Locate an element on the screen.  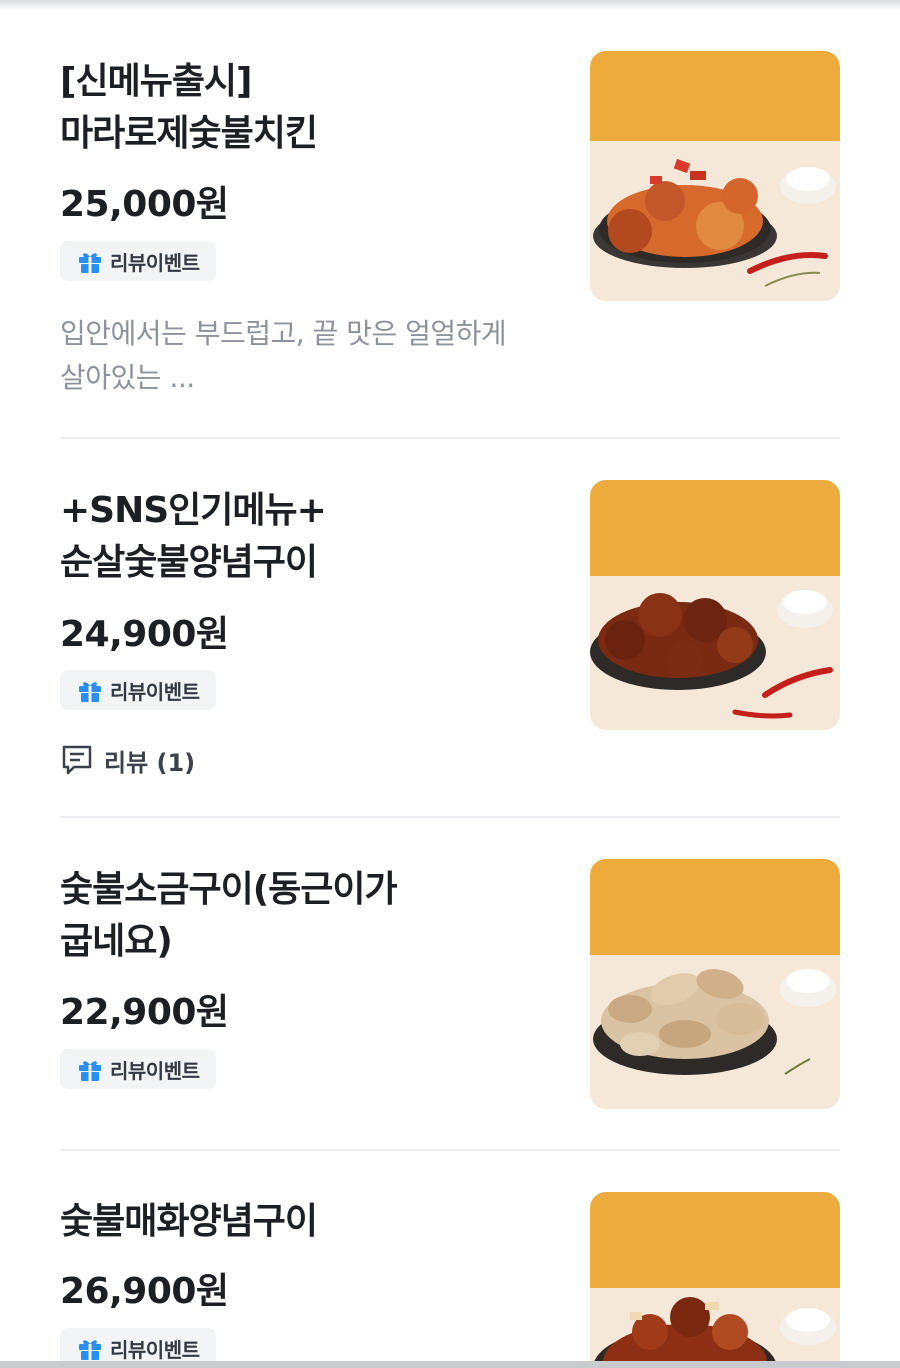
menu-item-name: +SNS인기메뉴+ 순살숯불양념구이 is located at coordinates (193, 536).